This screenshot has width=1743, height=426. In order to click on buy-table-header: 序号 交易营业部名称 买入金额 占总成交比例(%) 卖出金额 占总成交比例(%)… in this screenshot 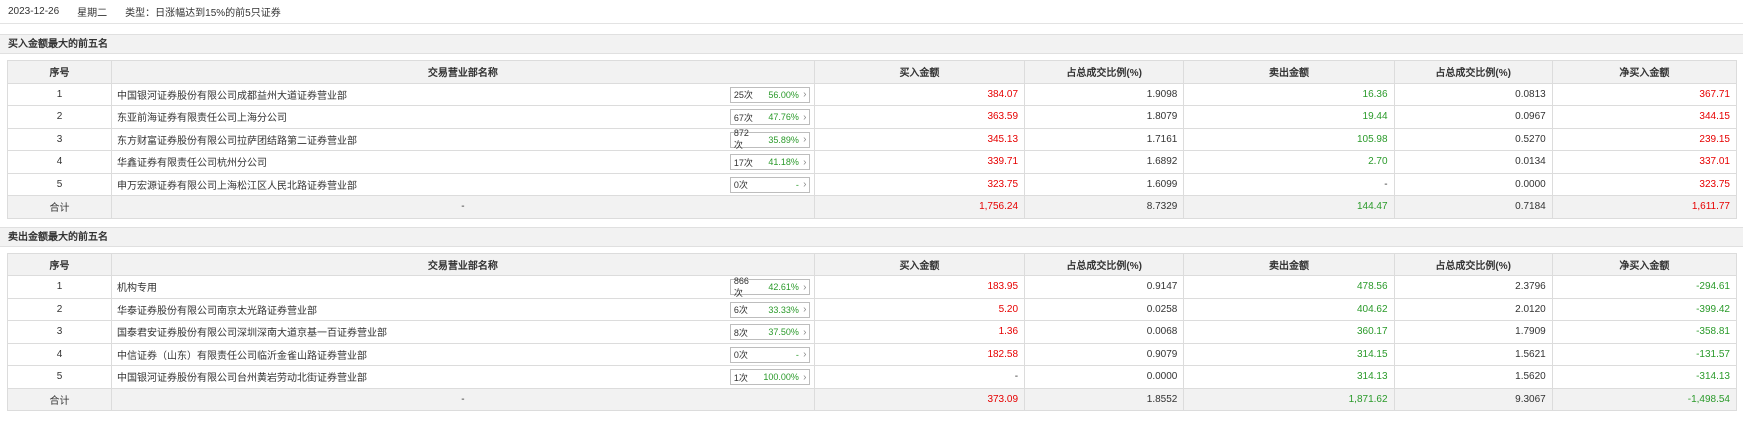, I will do `click(872, 72)`.